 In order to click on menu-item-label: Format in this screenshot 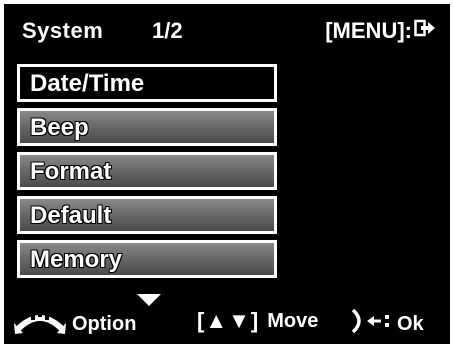, I will do `click(70, 171)`.